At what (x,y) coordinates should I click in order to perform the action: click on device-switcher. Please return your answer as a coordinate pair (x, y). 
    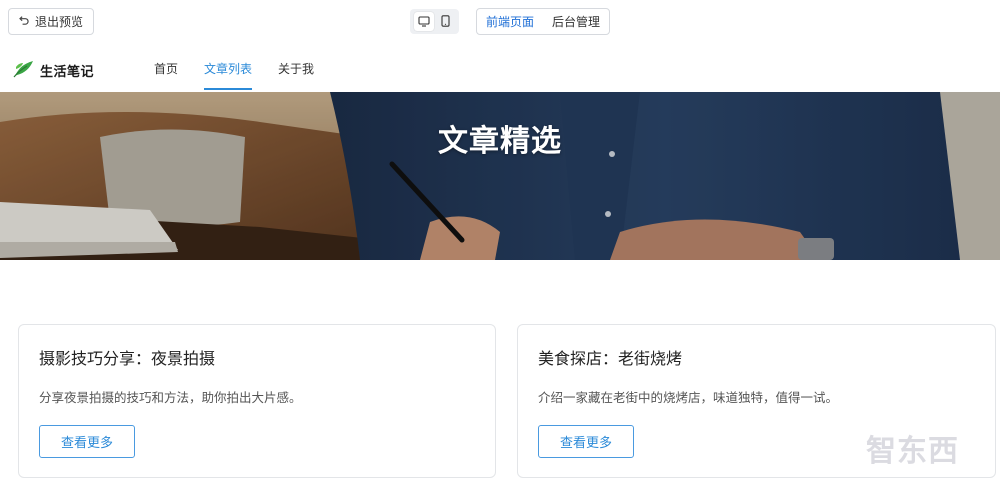
    Looking at the image, I should click on (434, 21).